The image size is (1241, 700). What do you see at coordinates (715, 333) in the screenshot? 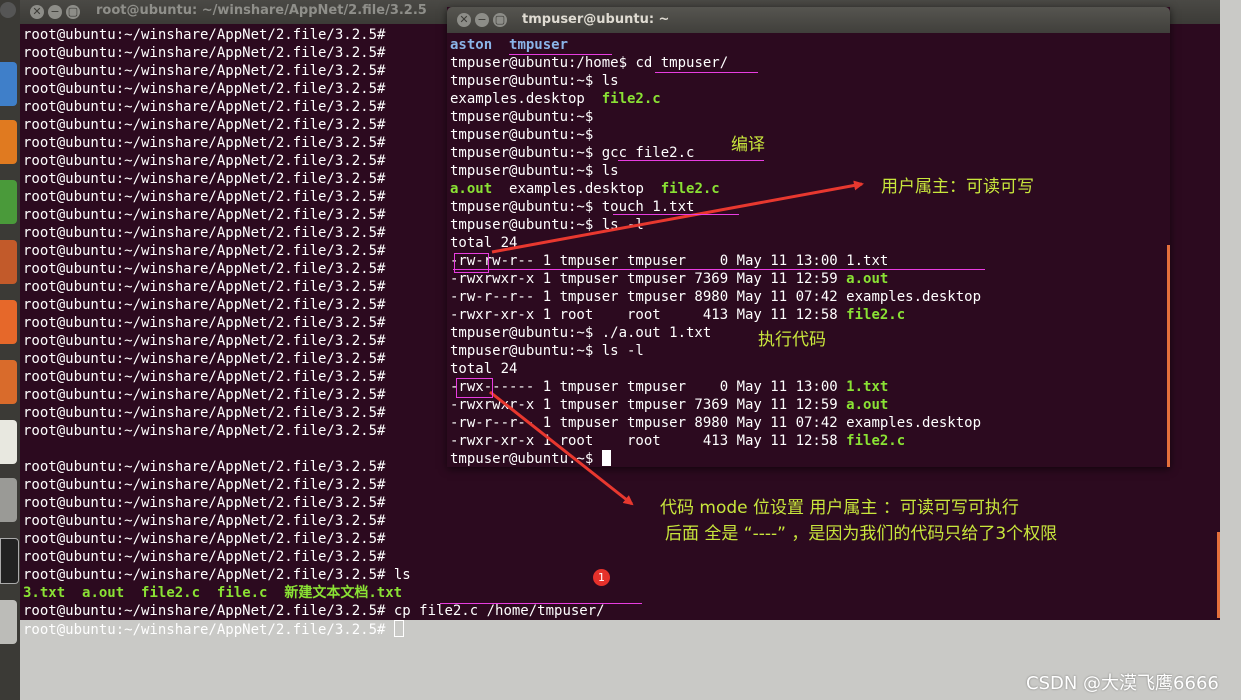
I see `terminal-line: tmpuser@ubuntu:~$ ./a.out 1.txt` at bounding box center [715, 333].